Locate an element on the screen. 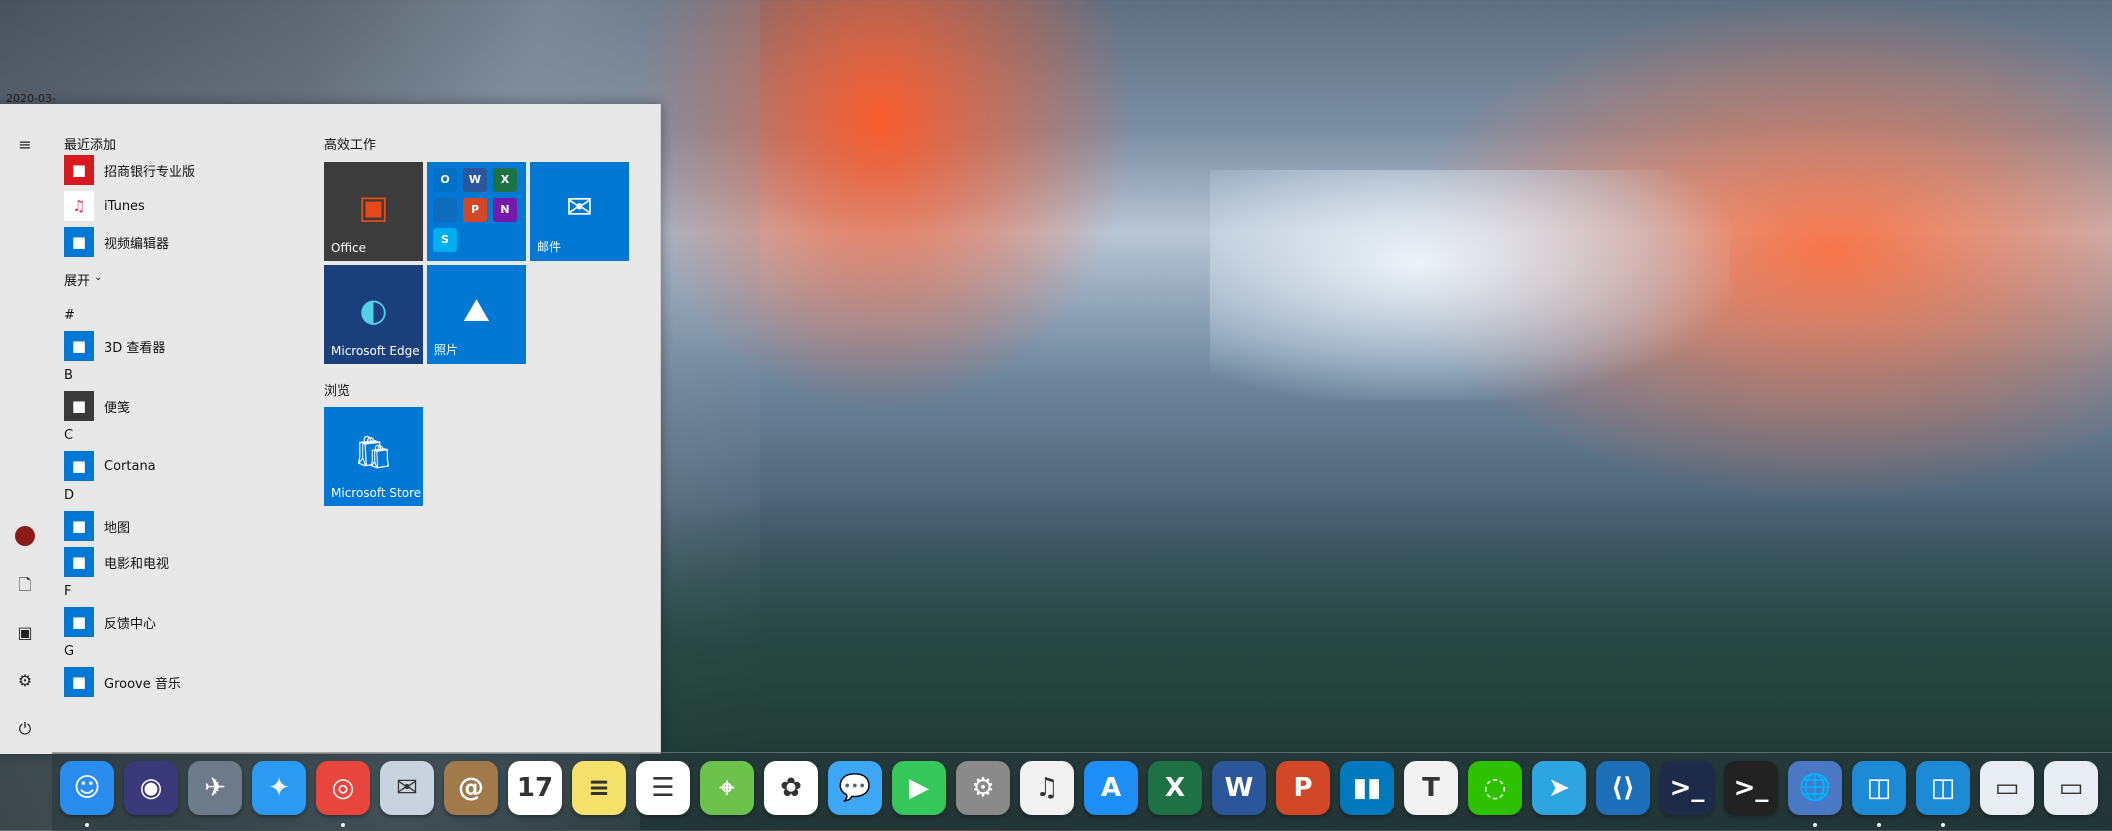  itunes-icon: ♫ is located at coordinates (79, 206).